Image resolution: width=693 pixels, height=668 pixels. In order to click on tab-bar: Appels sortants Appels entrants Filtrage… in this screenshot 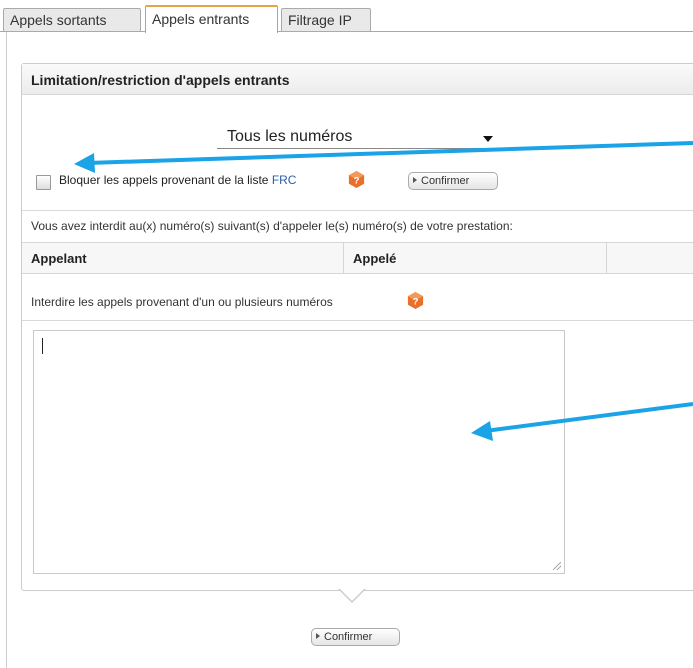, I will do `click(346, 16)`.